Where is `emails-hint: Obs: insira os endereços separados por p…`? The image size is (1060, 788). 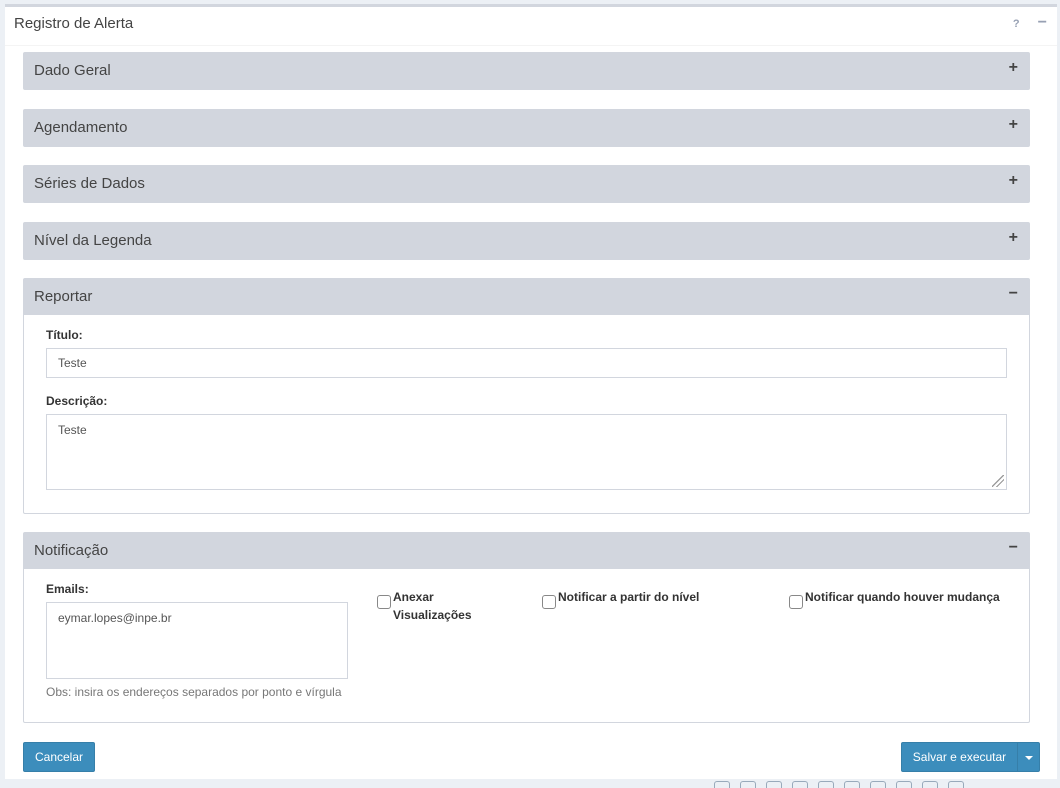 emails-hint: Obs: insira os endereços separados por p… is located at coordinates (194, 692).